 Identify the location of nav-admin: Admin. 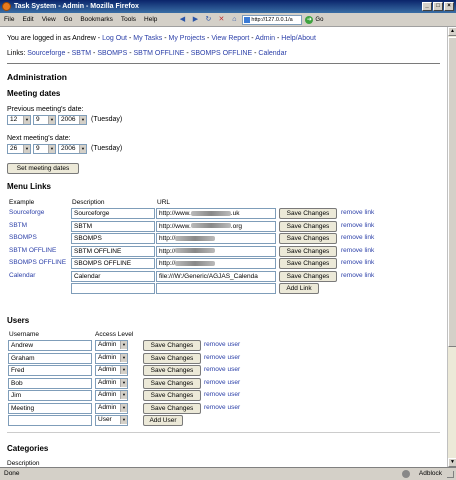
(265, 38).